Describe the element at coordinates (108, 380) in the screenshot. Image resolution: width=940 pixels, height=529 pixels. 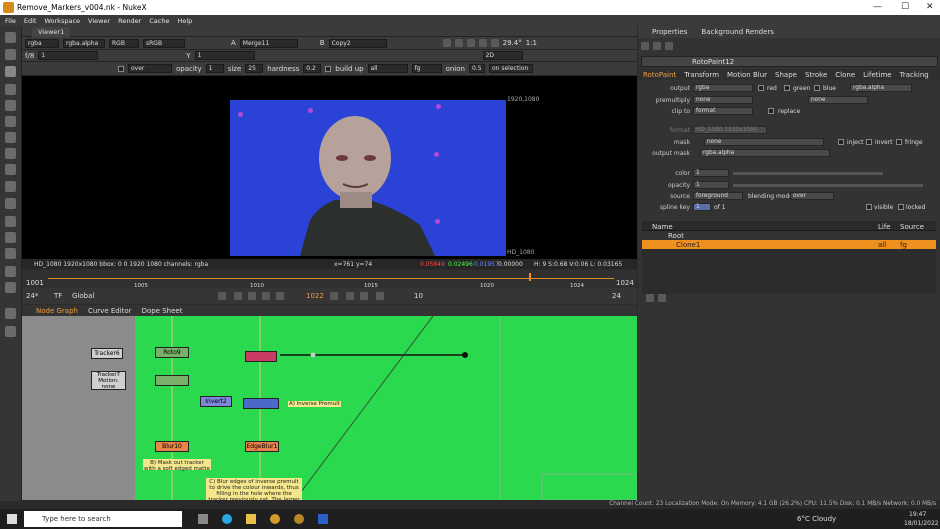
I see `node-tracker7: Tracker7 Motion: none` at that location.